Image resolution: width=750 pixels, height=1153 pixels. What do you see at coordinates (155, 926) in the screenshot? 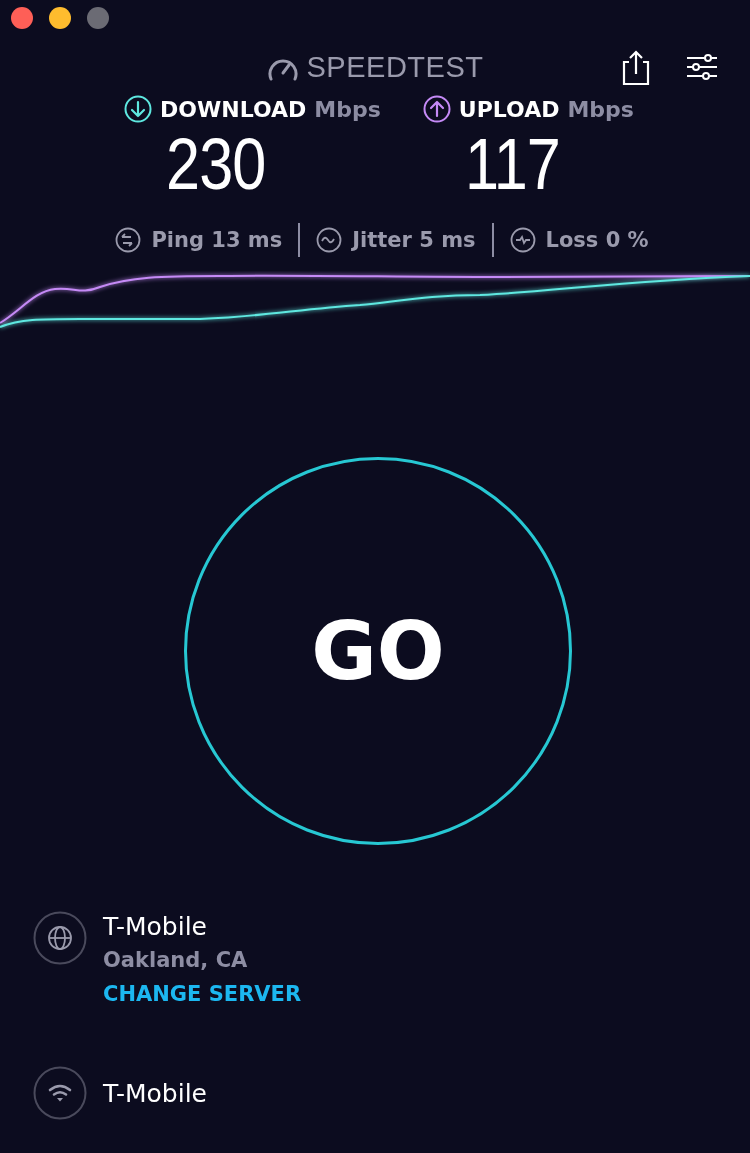
I see `server-name: T-Mobile` at bounding box center [155, 926].